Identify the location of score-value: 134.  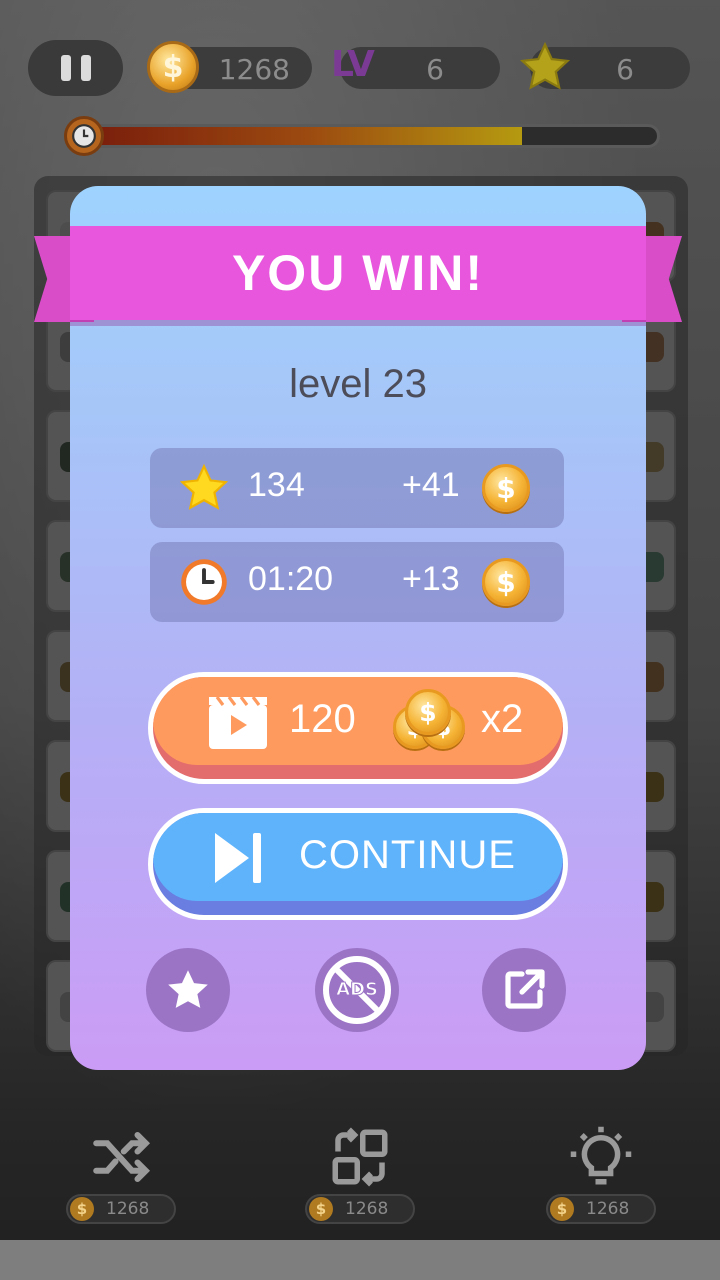
(276, 485).